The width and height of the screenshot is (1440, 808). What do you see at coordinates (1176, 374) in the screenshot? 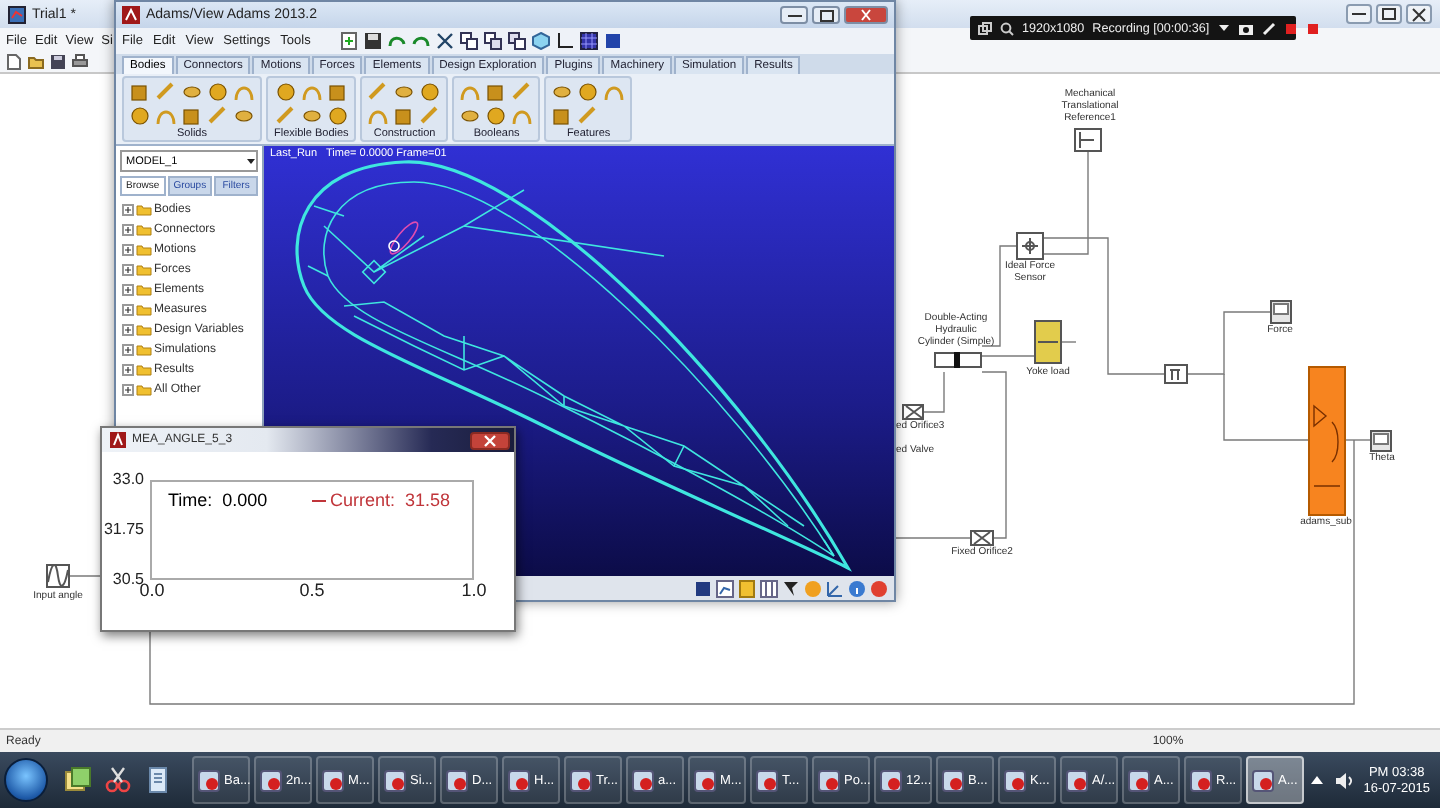
I see `product-block` at bounding box center [1176, 374].